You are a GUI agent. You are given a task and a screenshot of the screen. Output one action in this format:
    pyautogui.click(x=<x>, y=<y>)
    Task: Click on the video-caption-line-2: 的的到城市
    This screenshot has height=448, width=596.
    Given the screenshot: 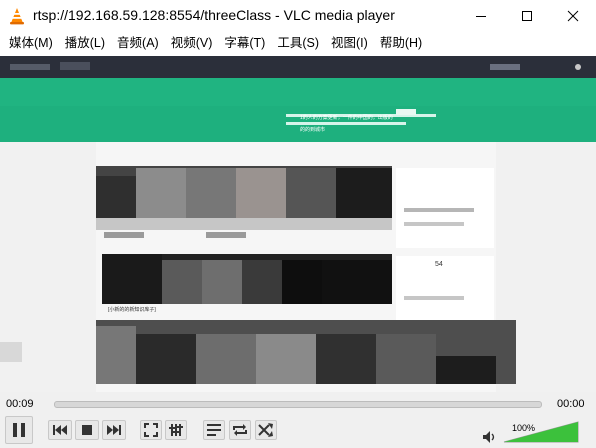 What is the action you would take?
    pyautogui.click(x=313, y=130)
    